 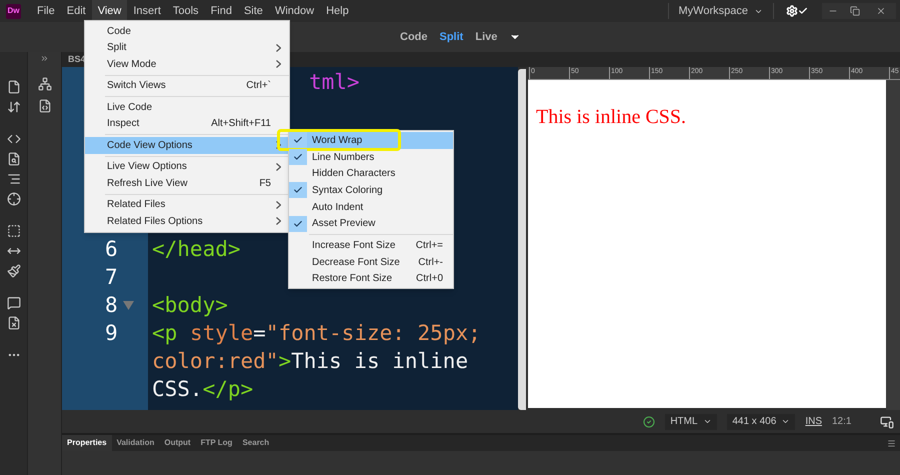 What do you see at coordinates (187, 107) in the screenshot?
I see `menu-item: Live Code` at bounding box center [187, 107].